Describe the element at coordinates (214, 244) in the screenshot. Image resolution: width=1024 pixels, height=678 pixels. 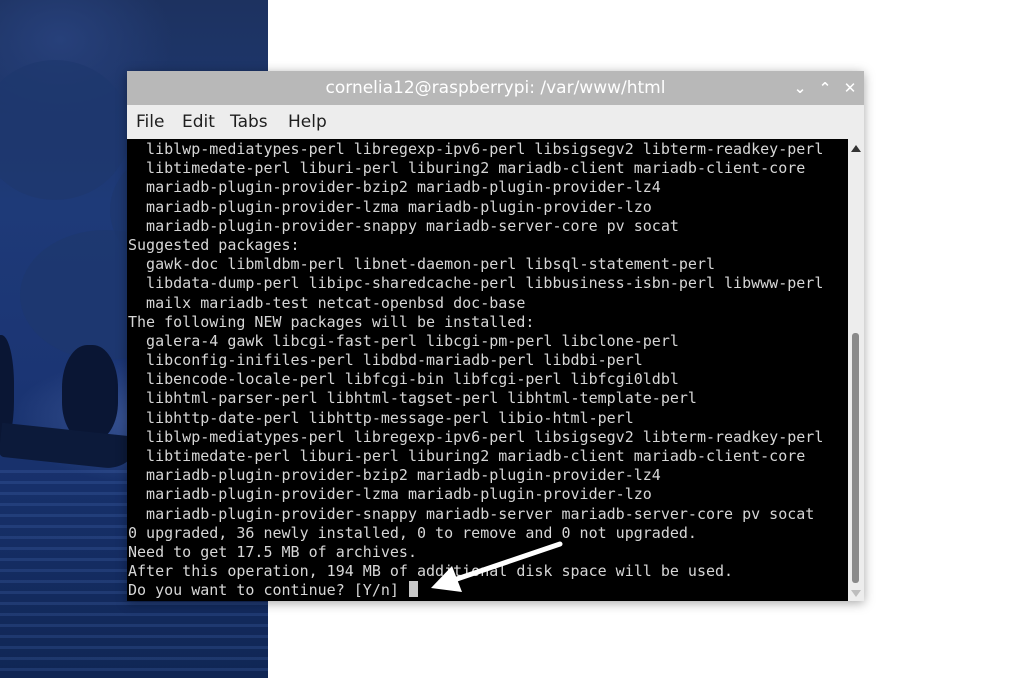
I see `terminal-line: Suggested packages:` at that location.